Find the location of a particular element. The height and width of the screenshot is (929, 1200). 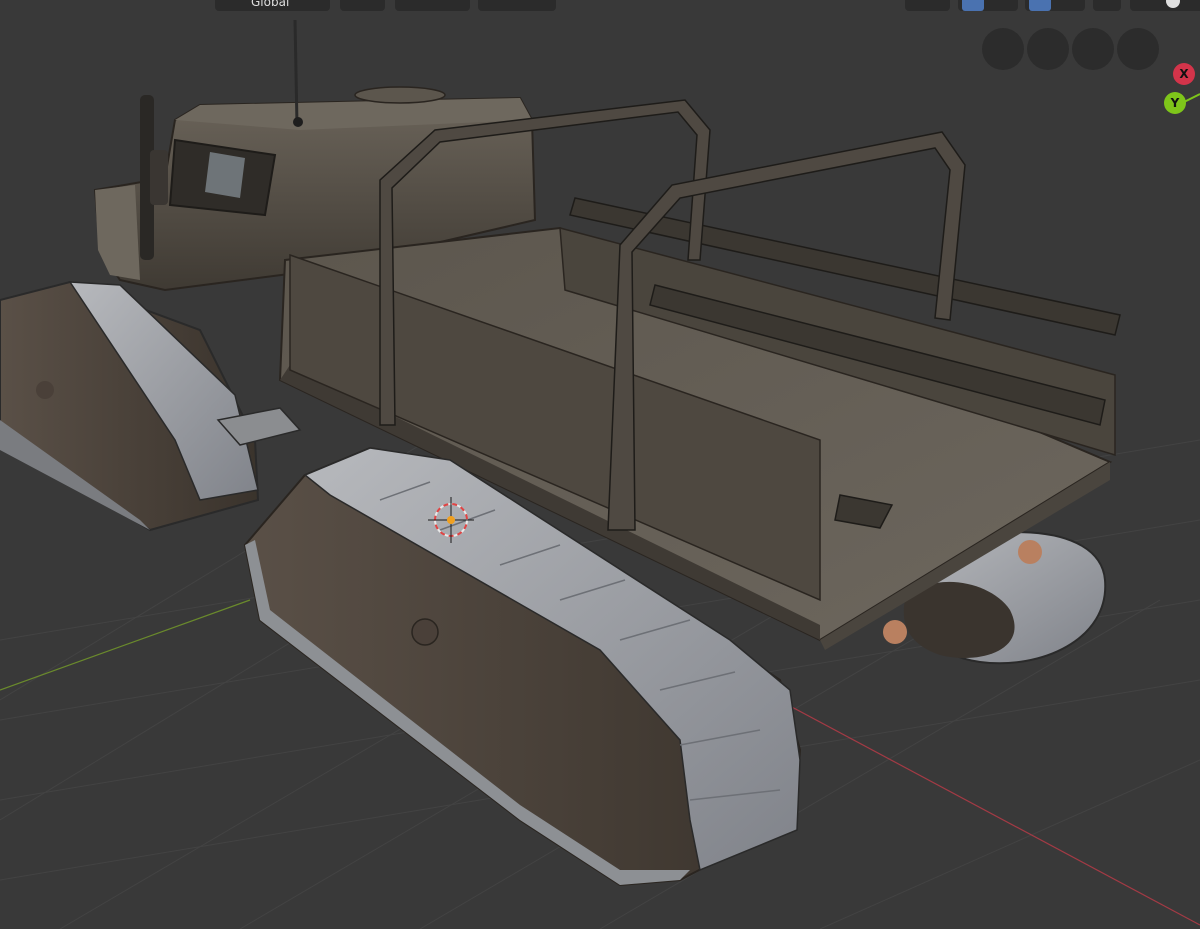

perspective-icon is located at coordinates (1138, 49).